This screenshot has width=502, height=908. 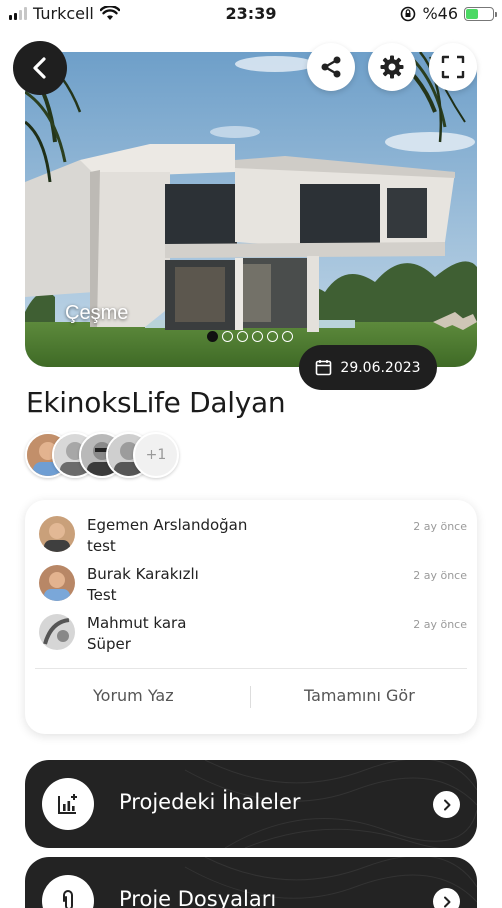 What do you see at coordinates (167, 525) in the screenshot?
I see `comment-author: Egemen Arslandoğan` at bounding box center [167, 525].